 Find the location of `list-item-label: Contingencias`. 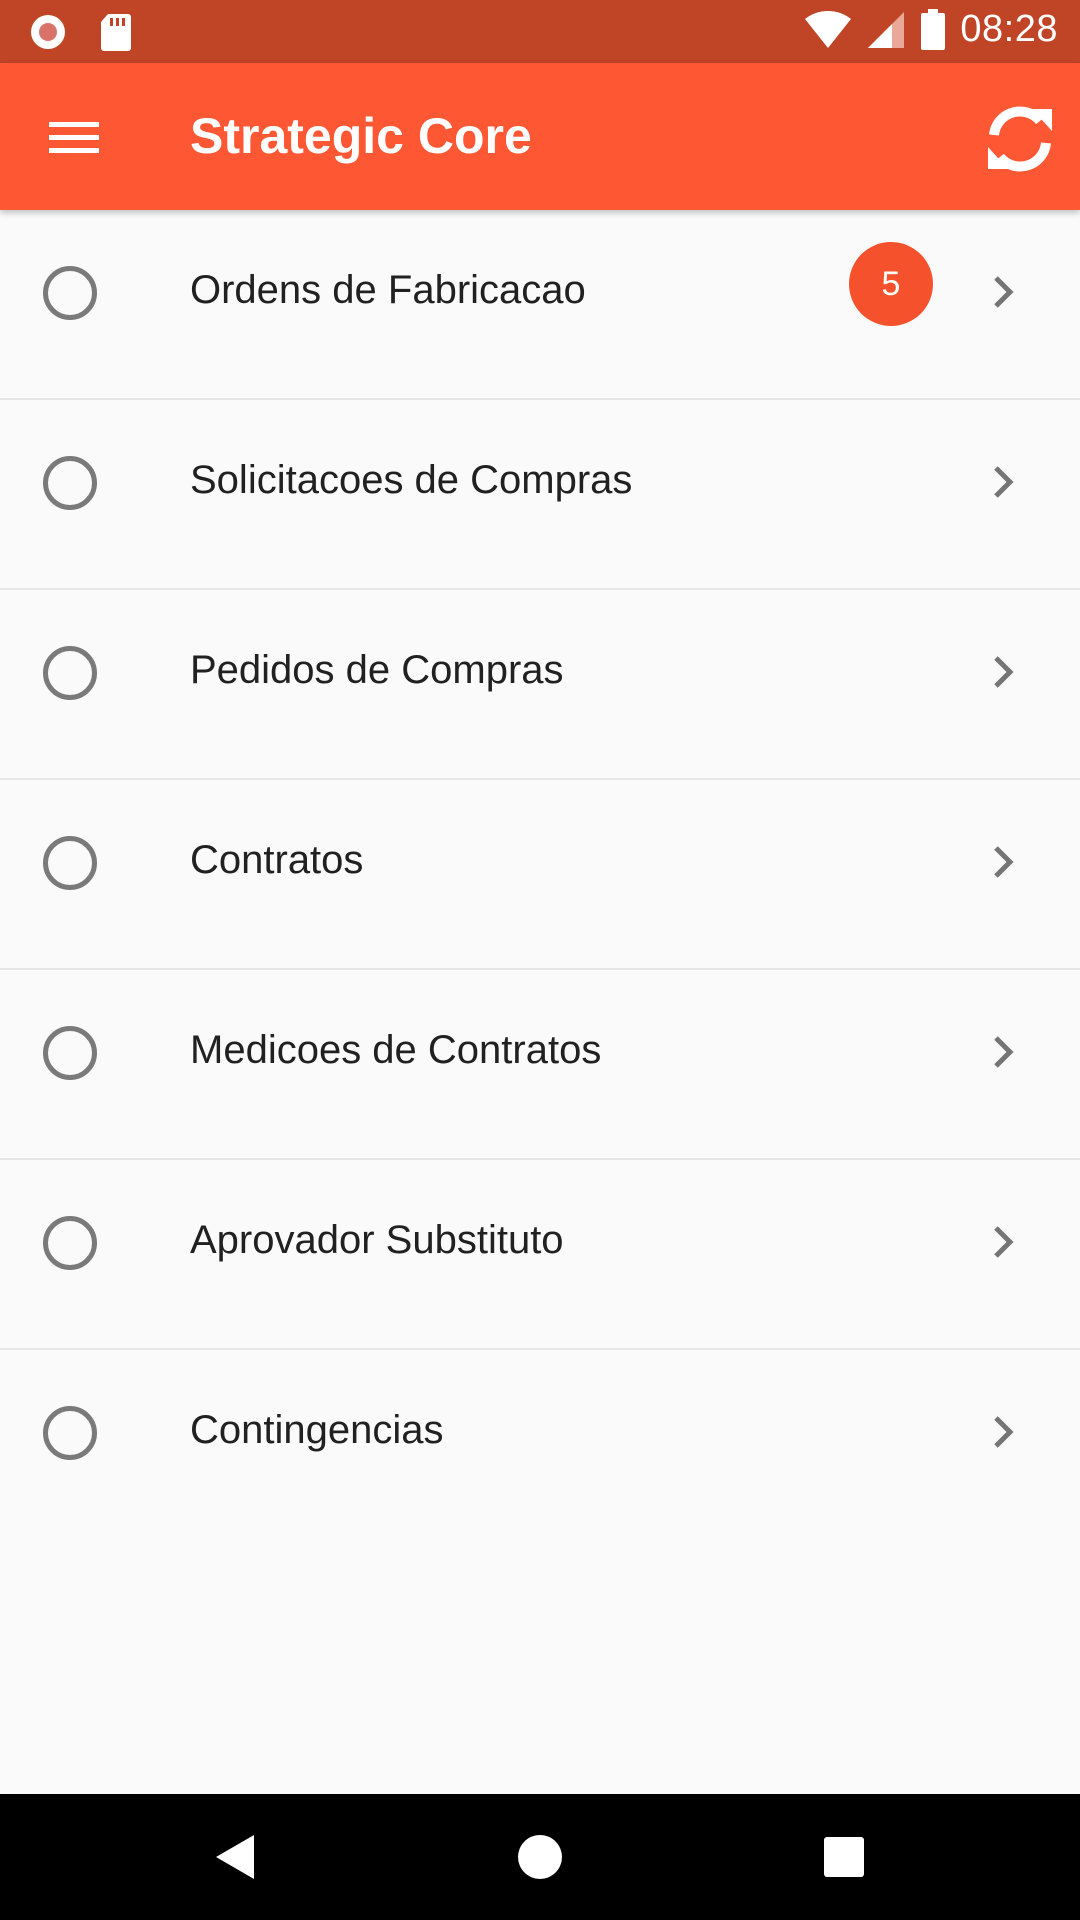

list-item-label: Contingencias is located at coordinates (317, 1430).